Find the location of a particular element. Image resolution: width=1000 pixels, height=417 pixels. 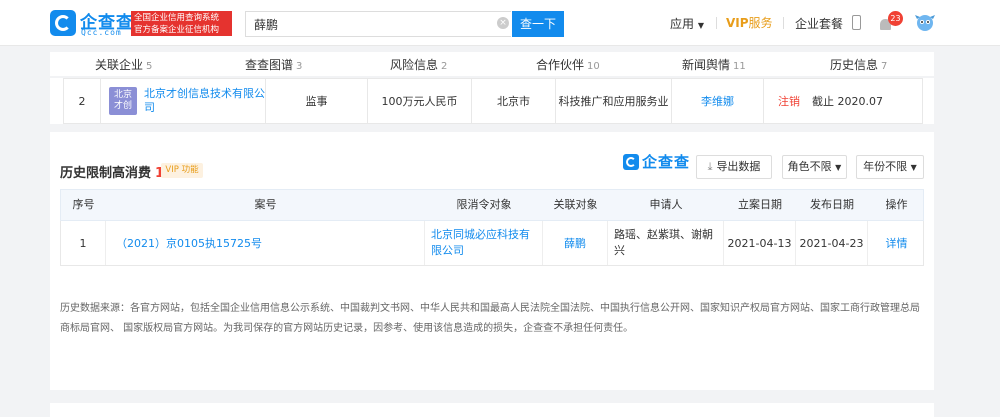

company-logo-text: 北京 is located at coordinates (122, 95).